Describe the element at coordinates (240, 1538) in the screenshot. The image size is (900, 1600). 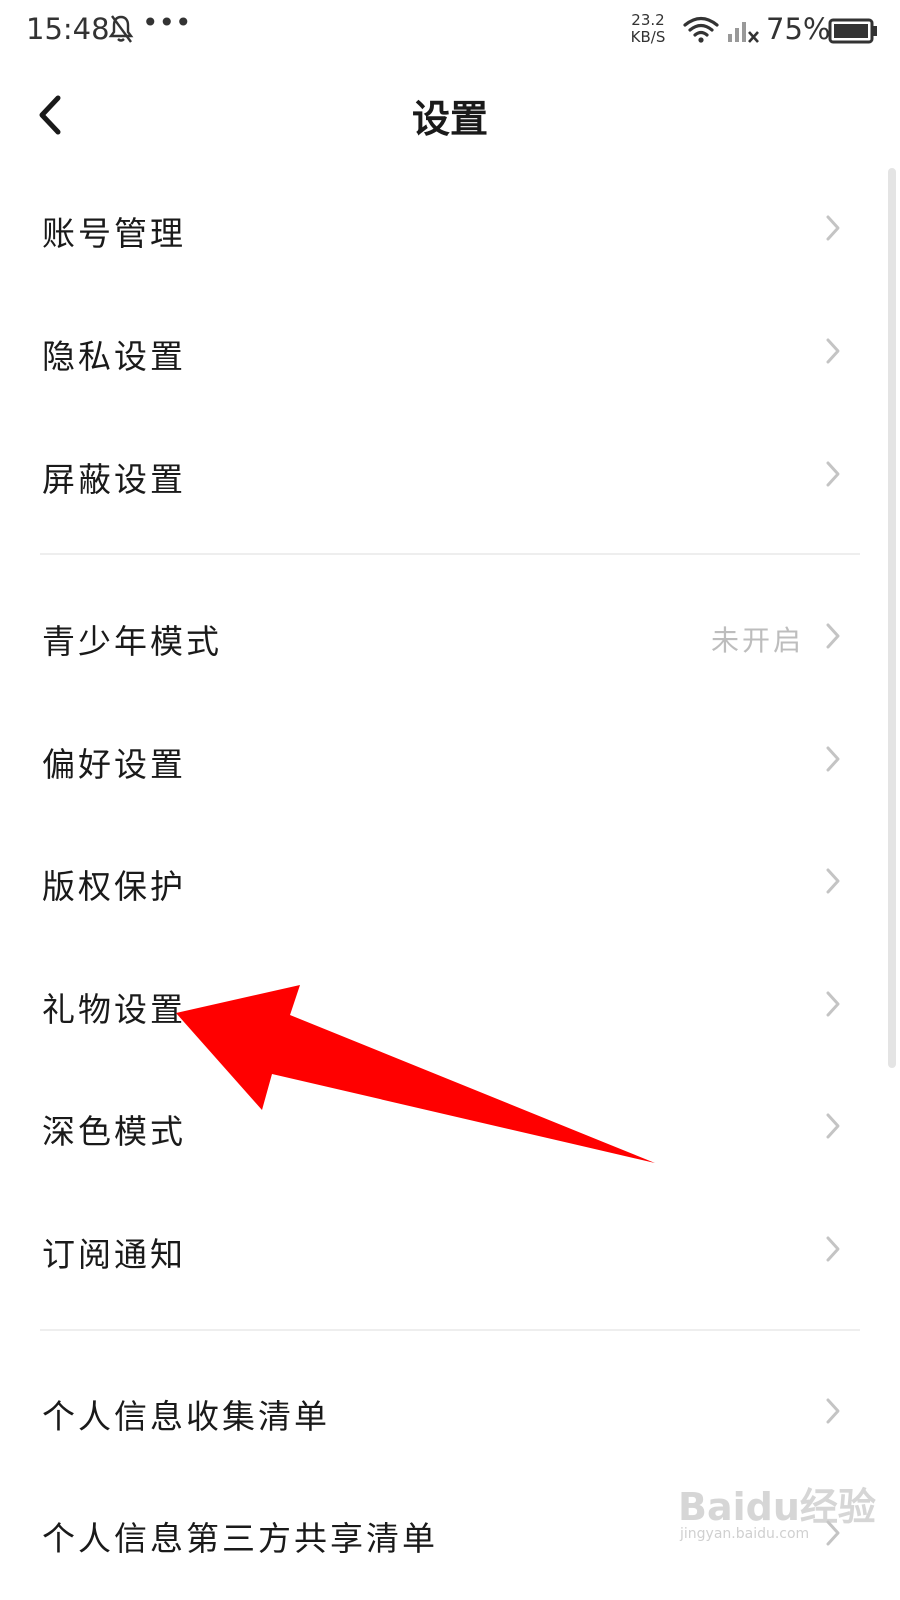
I see `menu-item-label: 个人信息第三方共享清单` at that location.